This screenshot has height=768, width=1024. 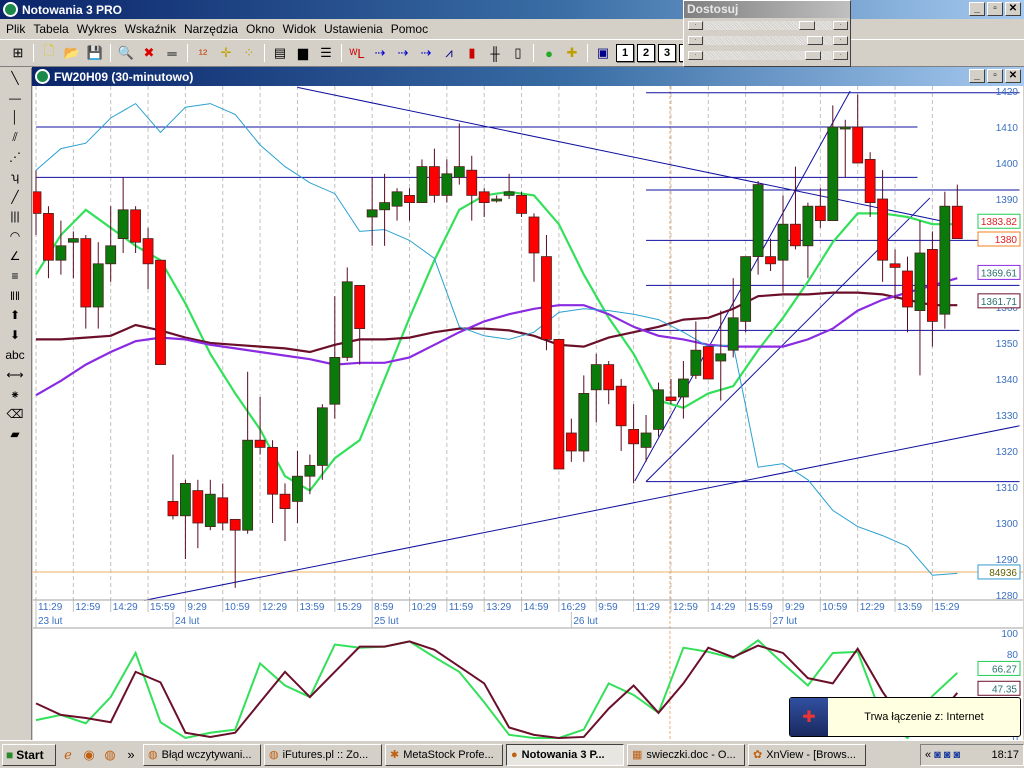 I want to click on dostosuj-title: Dostosuj, so click(x=767, y=9).